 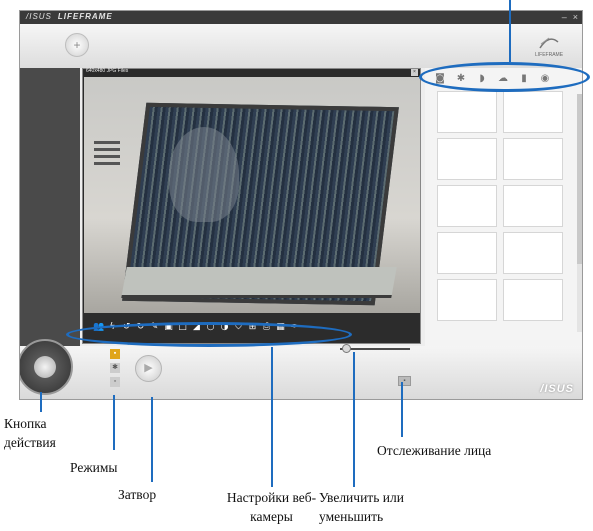 I want to click on play-icon: ▶, so click(x=148, y=368).